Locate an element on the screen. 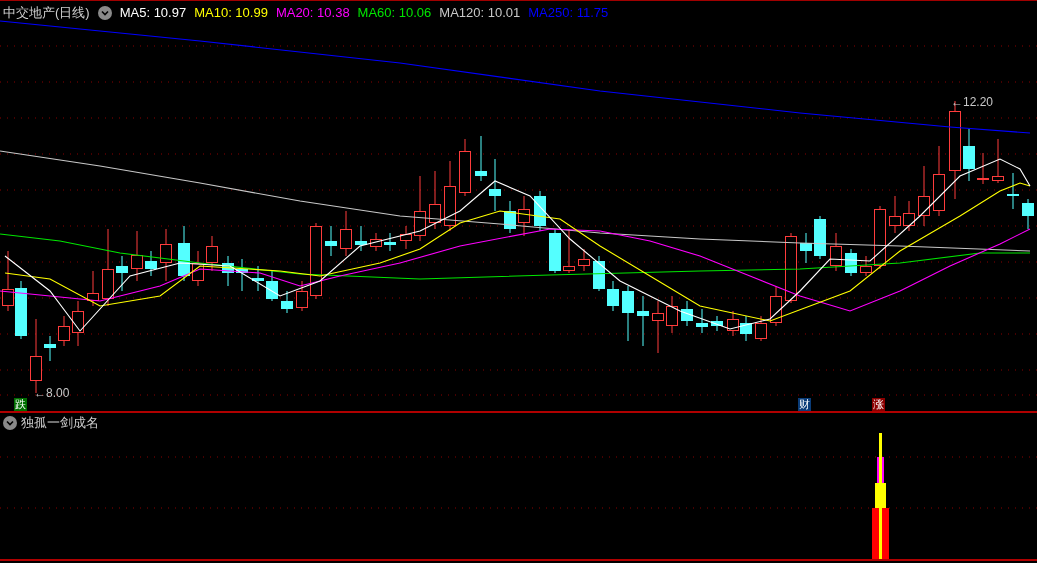 Image resolution: width=1037 pixels, height=563 pixels. price-label: ←8.00 is located at coordinates (52, 393).